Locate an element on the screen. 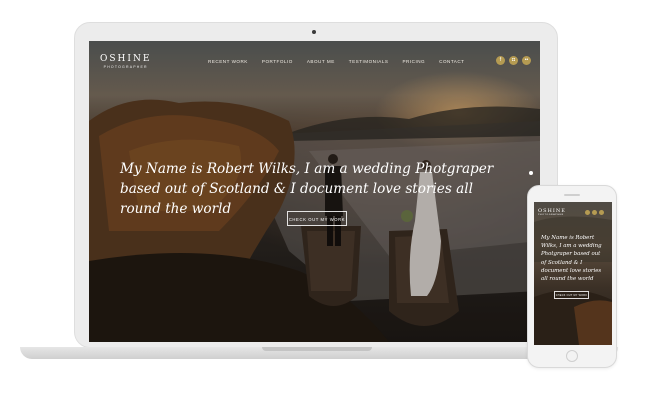 Image resolution: width=650 pixels, height=409 pixels. laptop-notch is located at coordinates (317, 349).